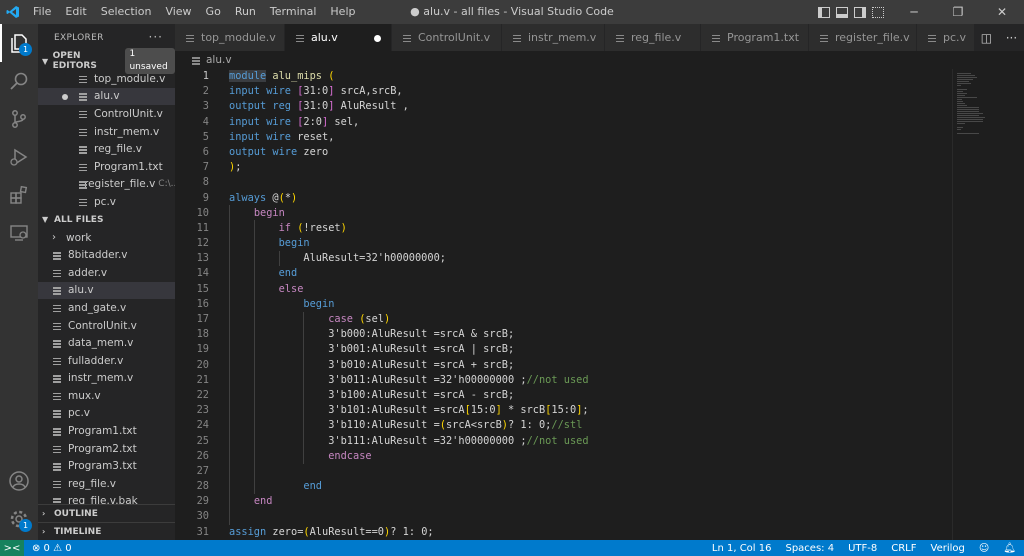  I want to click on notifications-icon: 🔔︎, so click(1009, 548).